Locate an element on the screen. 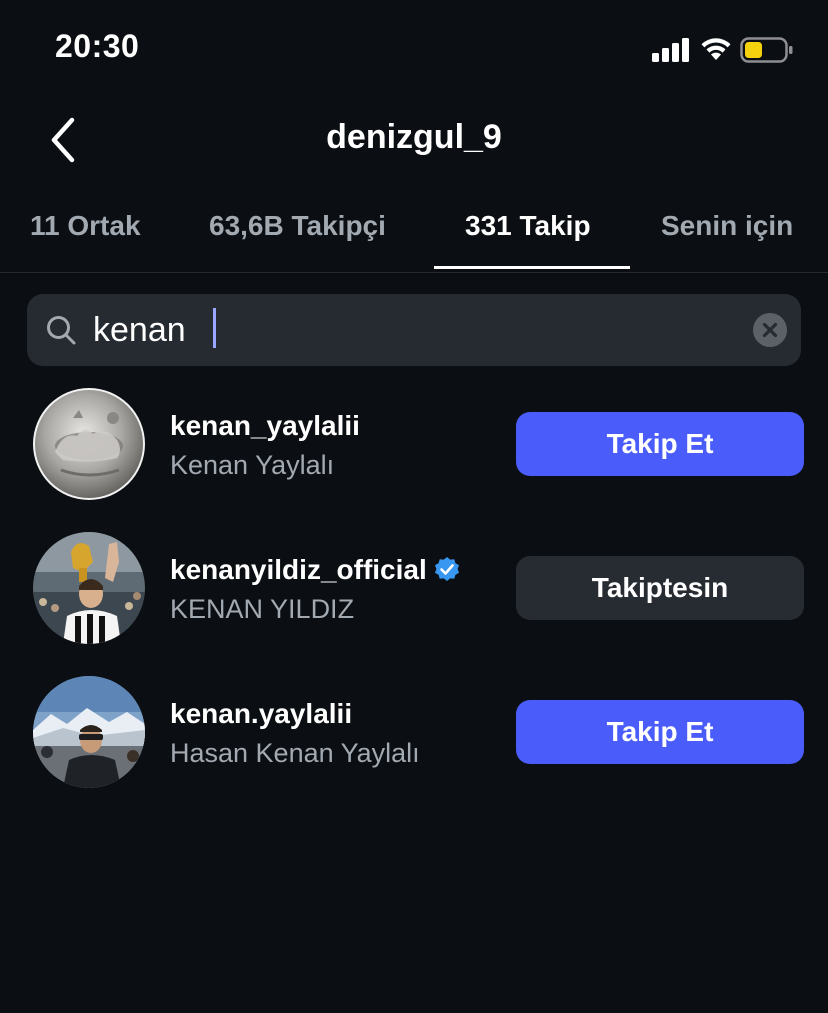  full-name: Hasan Kenan Yaylalı is located at coordinates (295, 753).